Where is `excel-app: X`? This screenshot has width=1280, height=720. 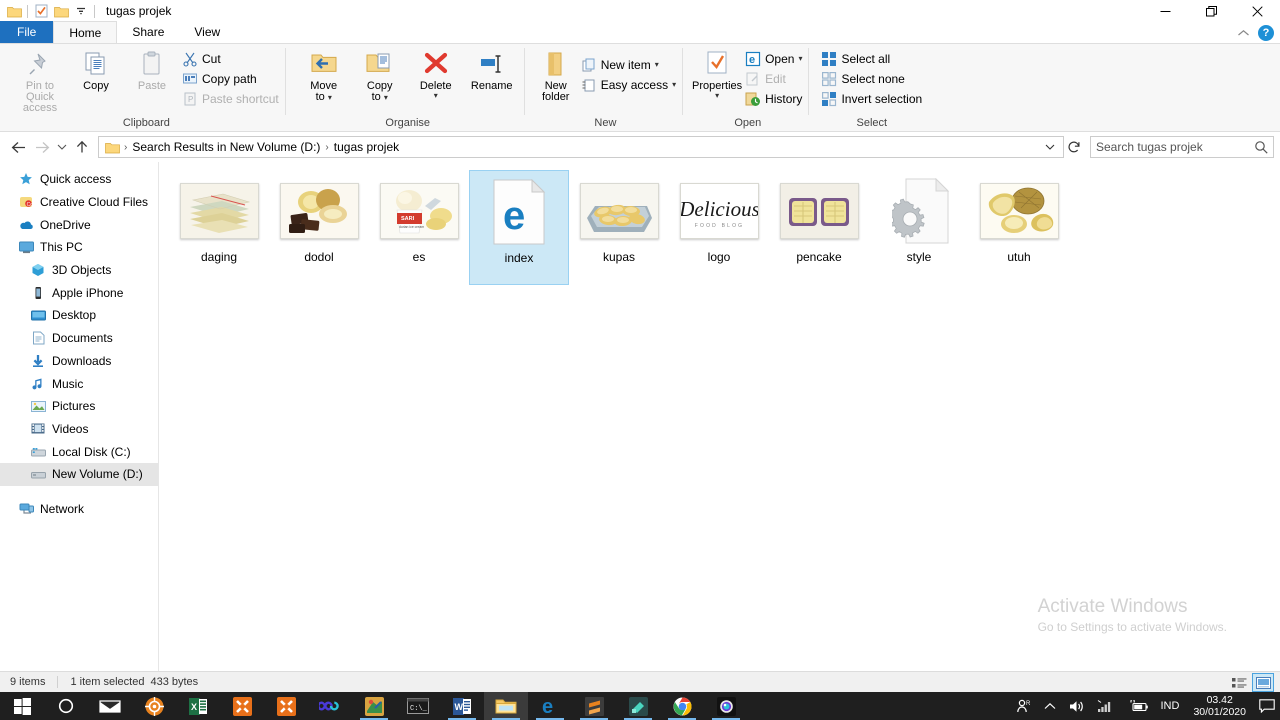 excel-app: X is located at coordinates (198, 706).